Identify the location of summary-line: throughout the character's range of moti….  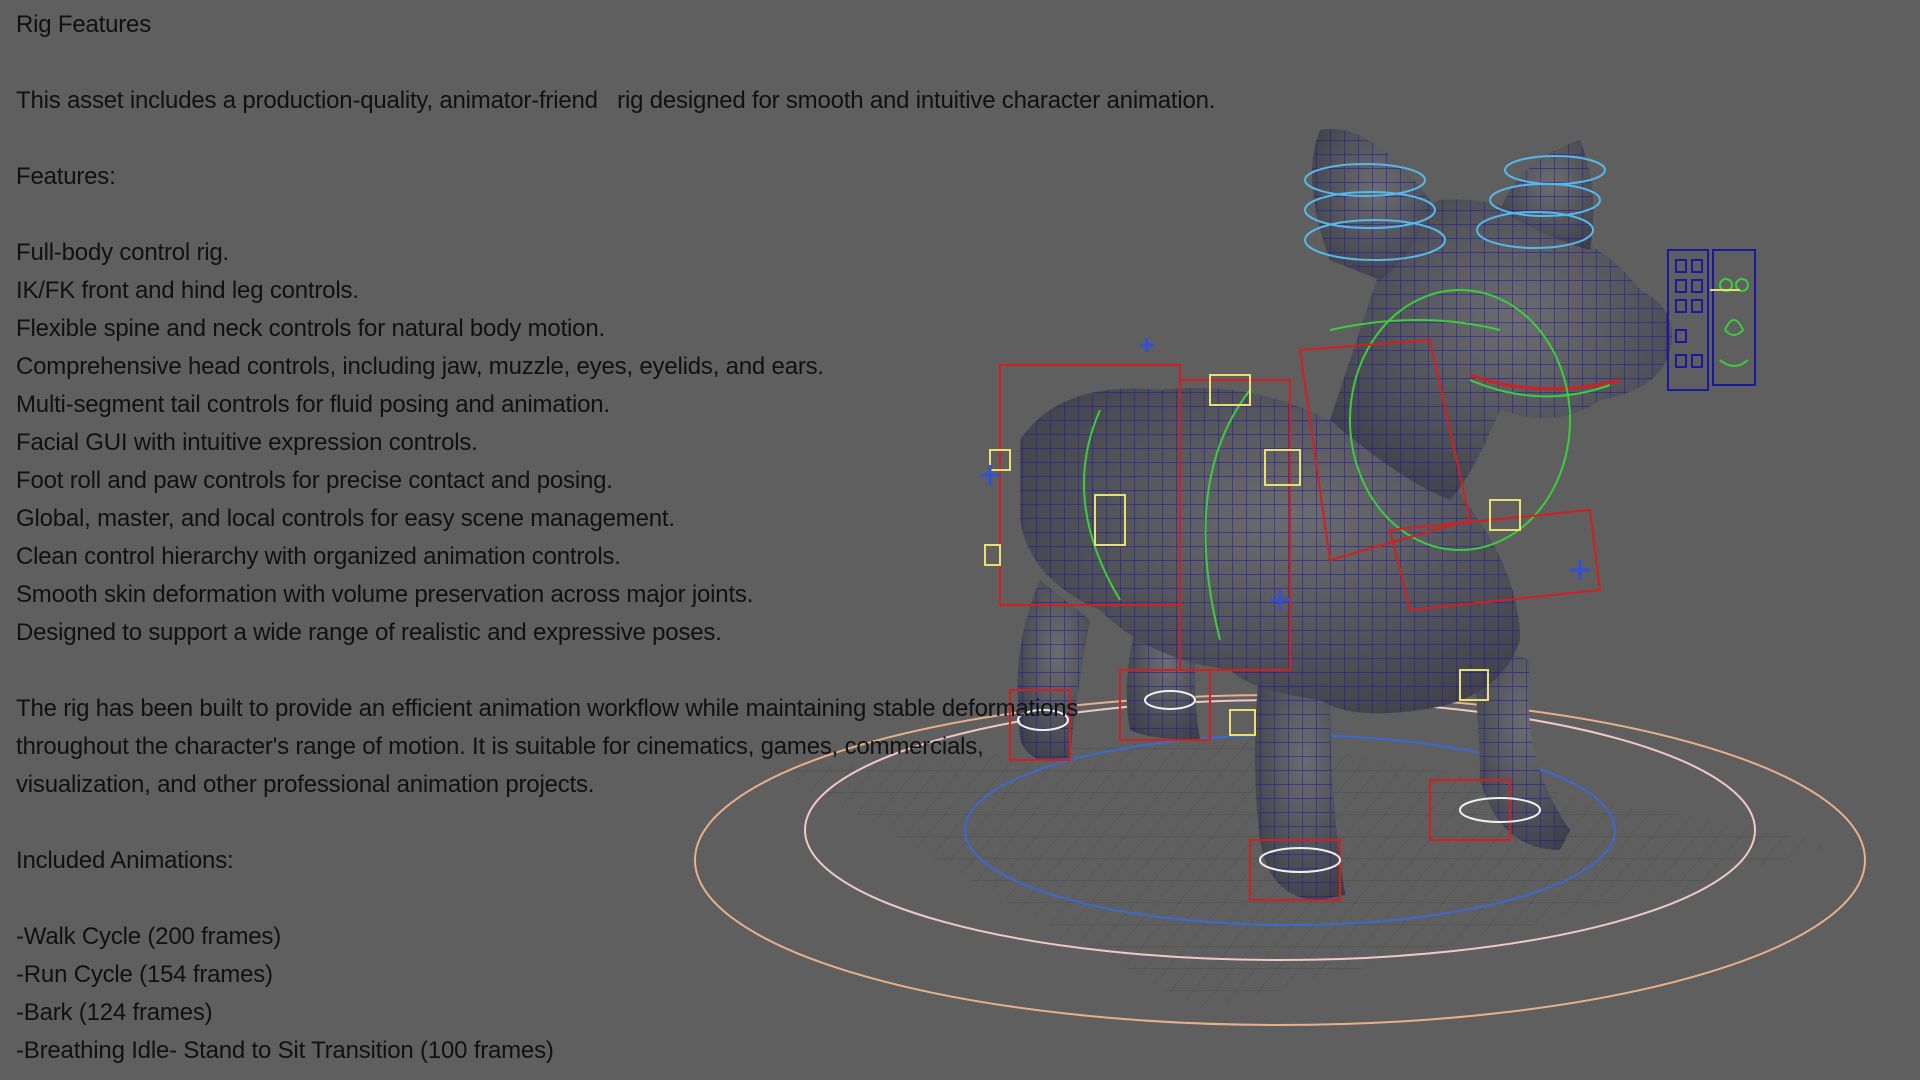
(500, 746).